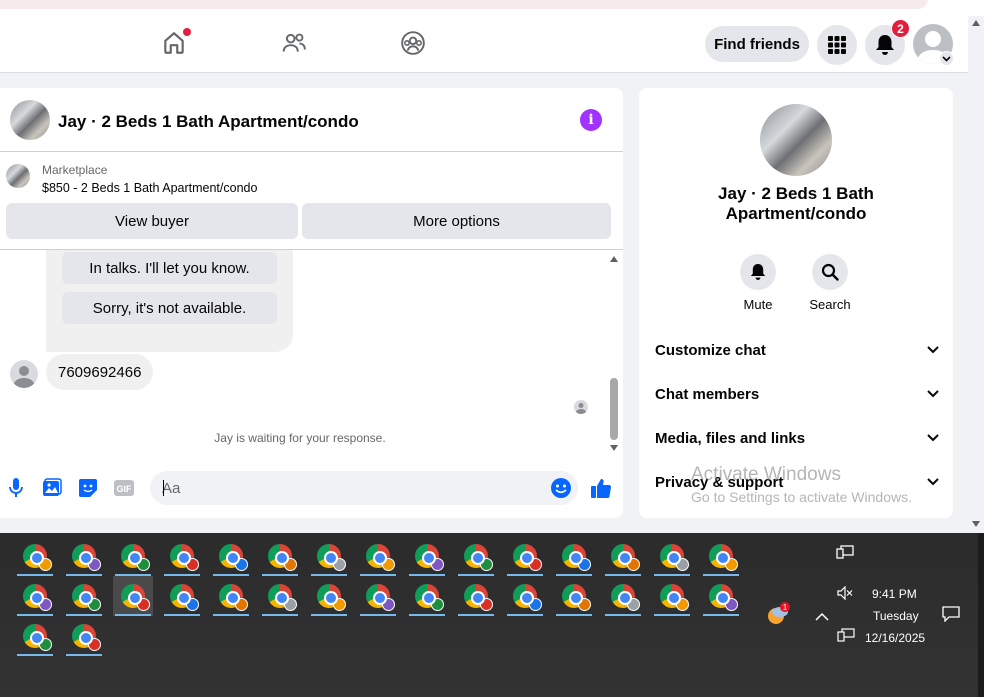 Image resolution: width=984 pixels, height=697 pixels. What do you see at coordinates (796, 140) in the screenshot?
I see `conversation-avatar` at bounding box center [796, 140].